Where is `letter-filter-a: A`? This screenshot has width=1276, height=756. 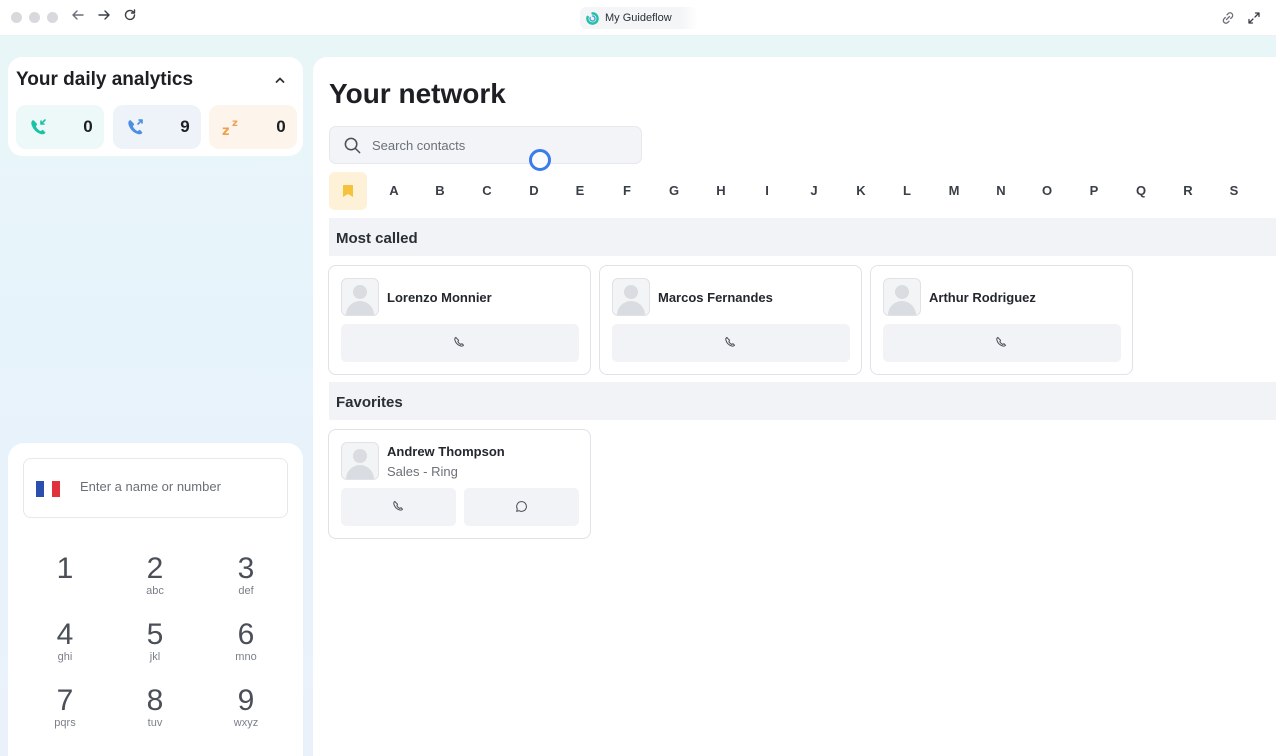 letter-filter-a: A is located at coordinates (394, 190).